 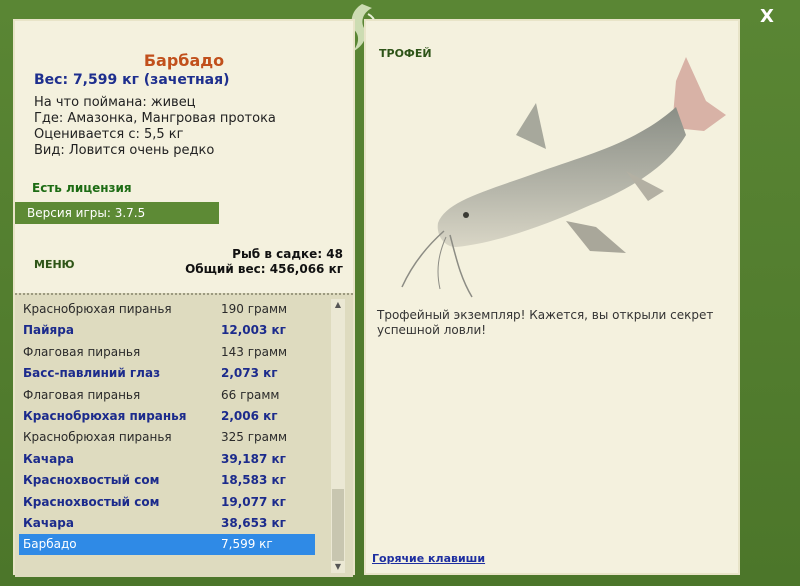 I want to click on menu-button: МЕНЮ, so click(x=54, y=264).